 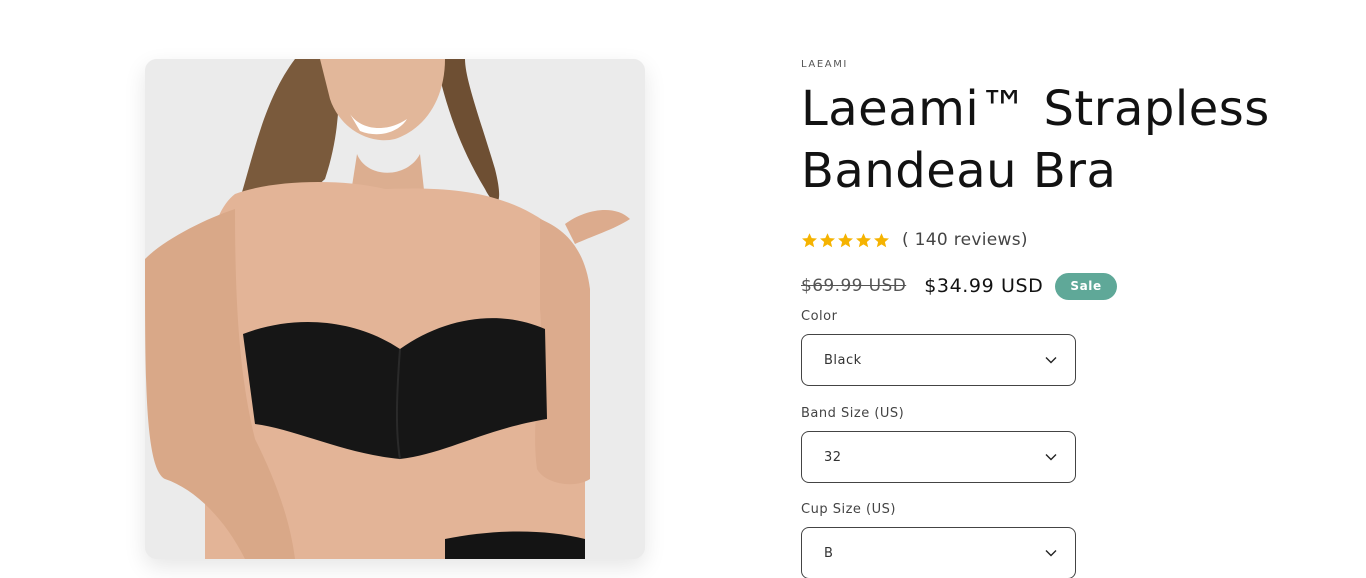 What do you see at coordinates (829, 553) in the screenshot?
I see `cup-size-select-value: B` at bounding box center [829, 553].